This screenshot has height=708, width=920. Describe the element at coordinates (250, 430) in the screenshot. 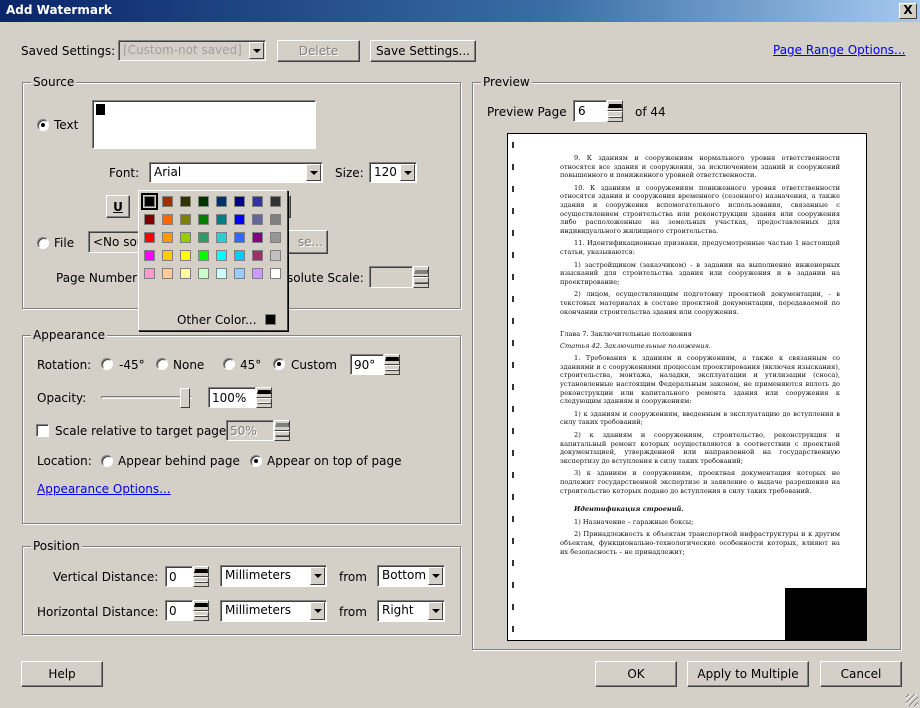

I see `scale-value-input: 50%` at that location.